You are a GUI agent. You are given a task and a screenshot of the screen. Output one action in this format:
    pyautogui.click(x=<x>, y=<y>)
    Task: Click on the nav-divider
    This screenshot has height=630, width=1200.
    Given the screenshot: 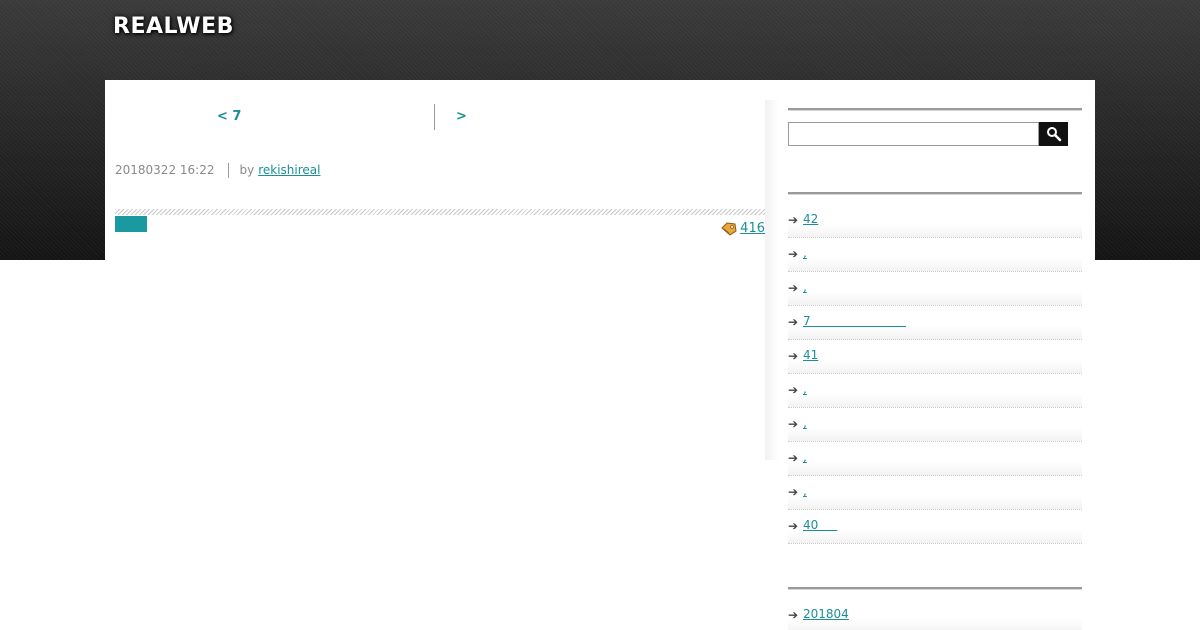 What is the action you would take?
    pyautogui.click(x=434, y=117)
    